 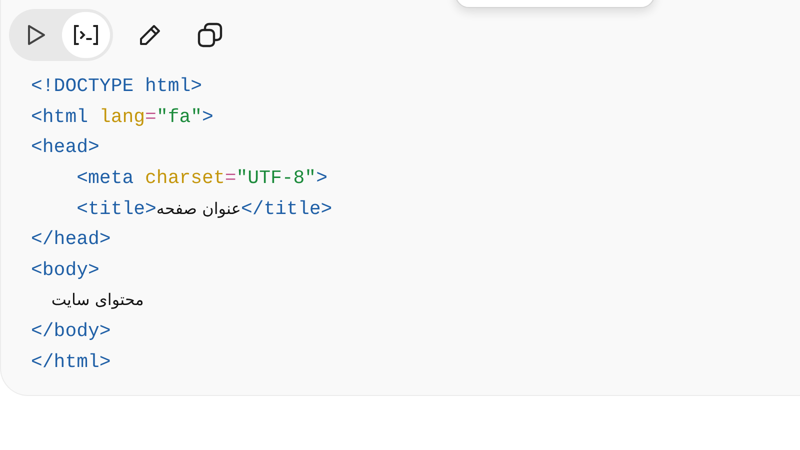 What do you see at coordinates (202, 179) in the screenshot?
I see `code-line: <meta charset="UTF-8">` at bounding box center [202, 179].